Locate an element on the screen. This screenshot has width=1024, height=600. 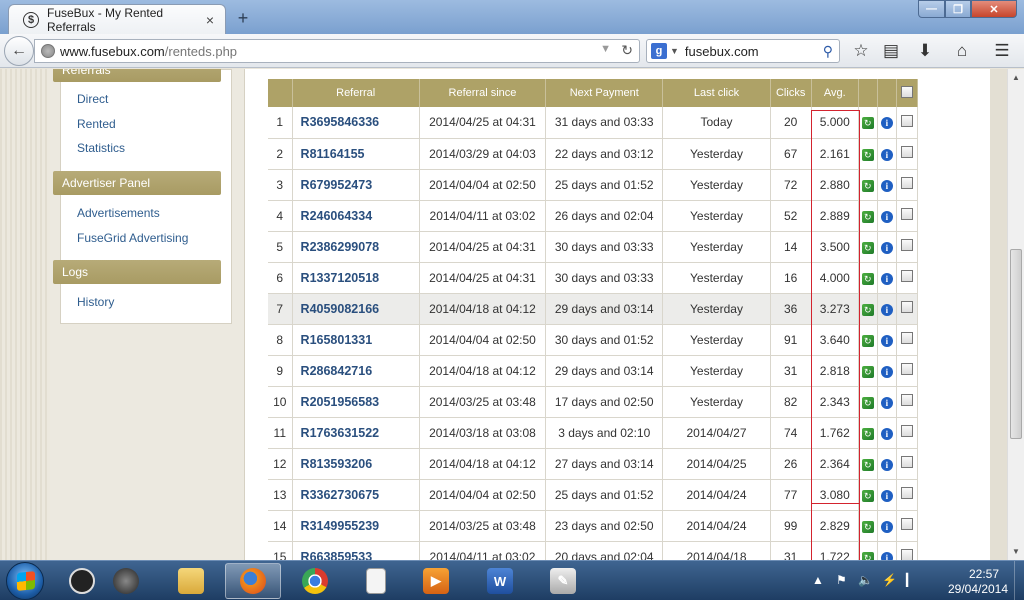
new-tab-button: + is located at coordinates (243, 18).